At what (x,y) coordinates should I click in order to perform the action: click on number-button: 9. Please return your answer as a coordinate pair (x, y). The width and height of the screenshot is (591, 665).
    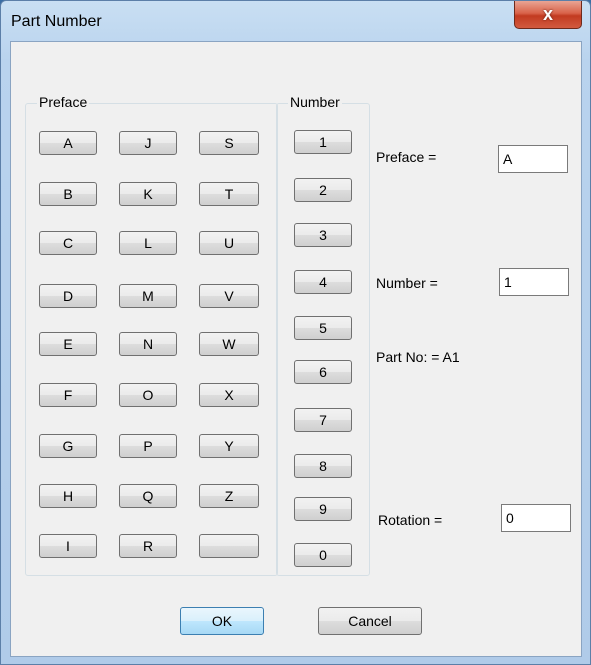
    Looking at the image, I should click on (323, 509).